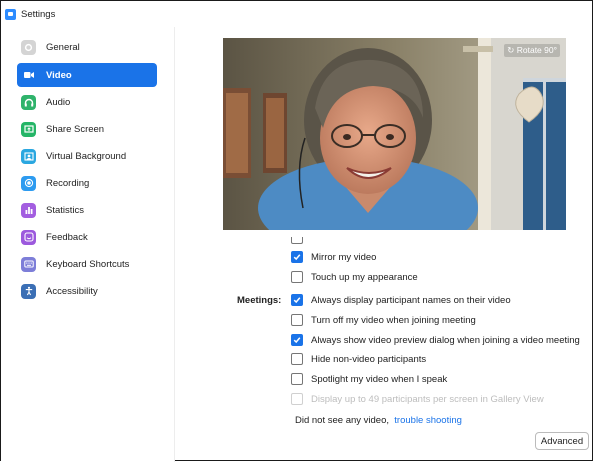 This screenshot has height=462, width=593. I want to click on spotlight-video-checkbox, so click(297, 379).